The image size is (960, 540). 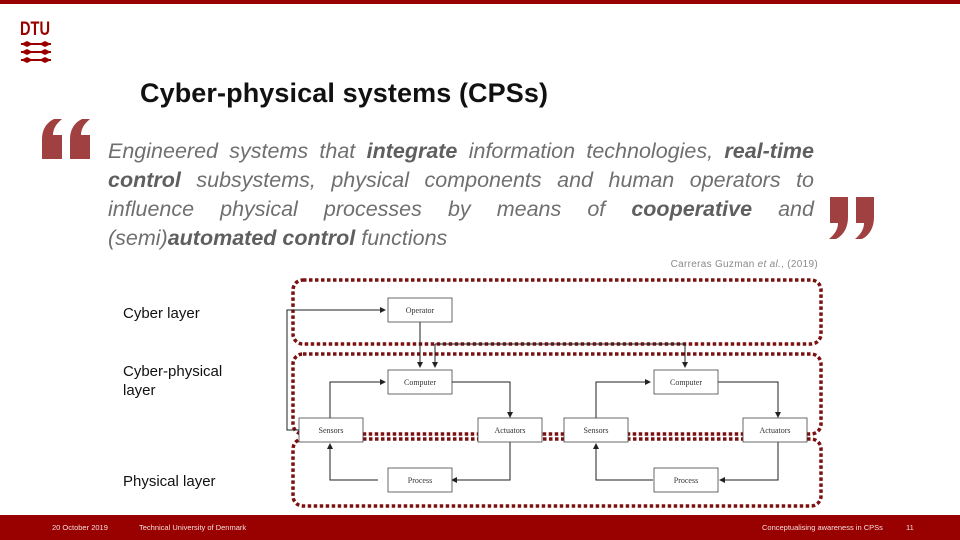 What do you see at coordinates (344, 93) in the screenshot?
I see `slide-title: Cyber-physical systems (CPSs)` at bounding box center [344, 93].